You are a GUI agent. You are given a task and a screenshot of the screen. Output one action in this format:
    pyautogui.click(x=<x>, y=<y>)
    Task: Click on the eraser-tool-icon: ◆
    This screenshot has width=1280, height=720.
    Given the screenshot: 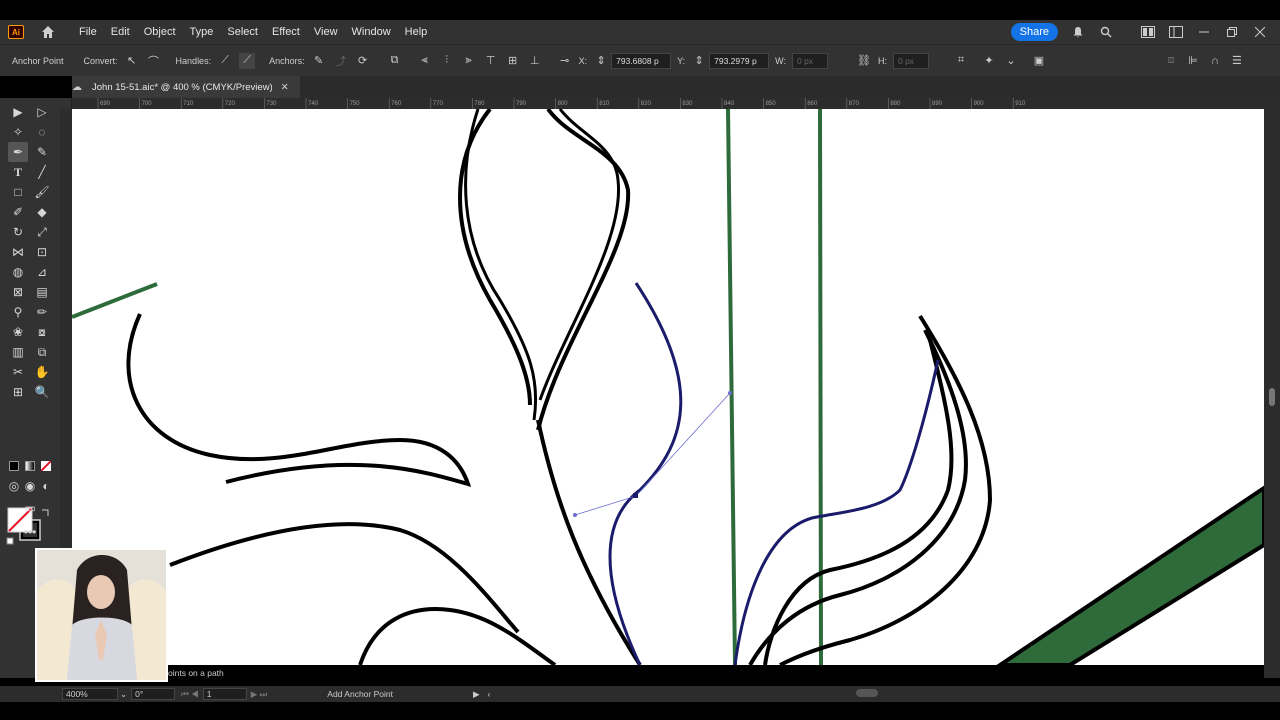 What is the action you would take?
    pyautogui.click(x=42, y=212)
    